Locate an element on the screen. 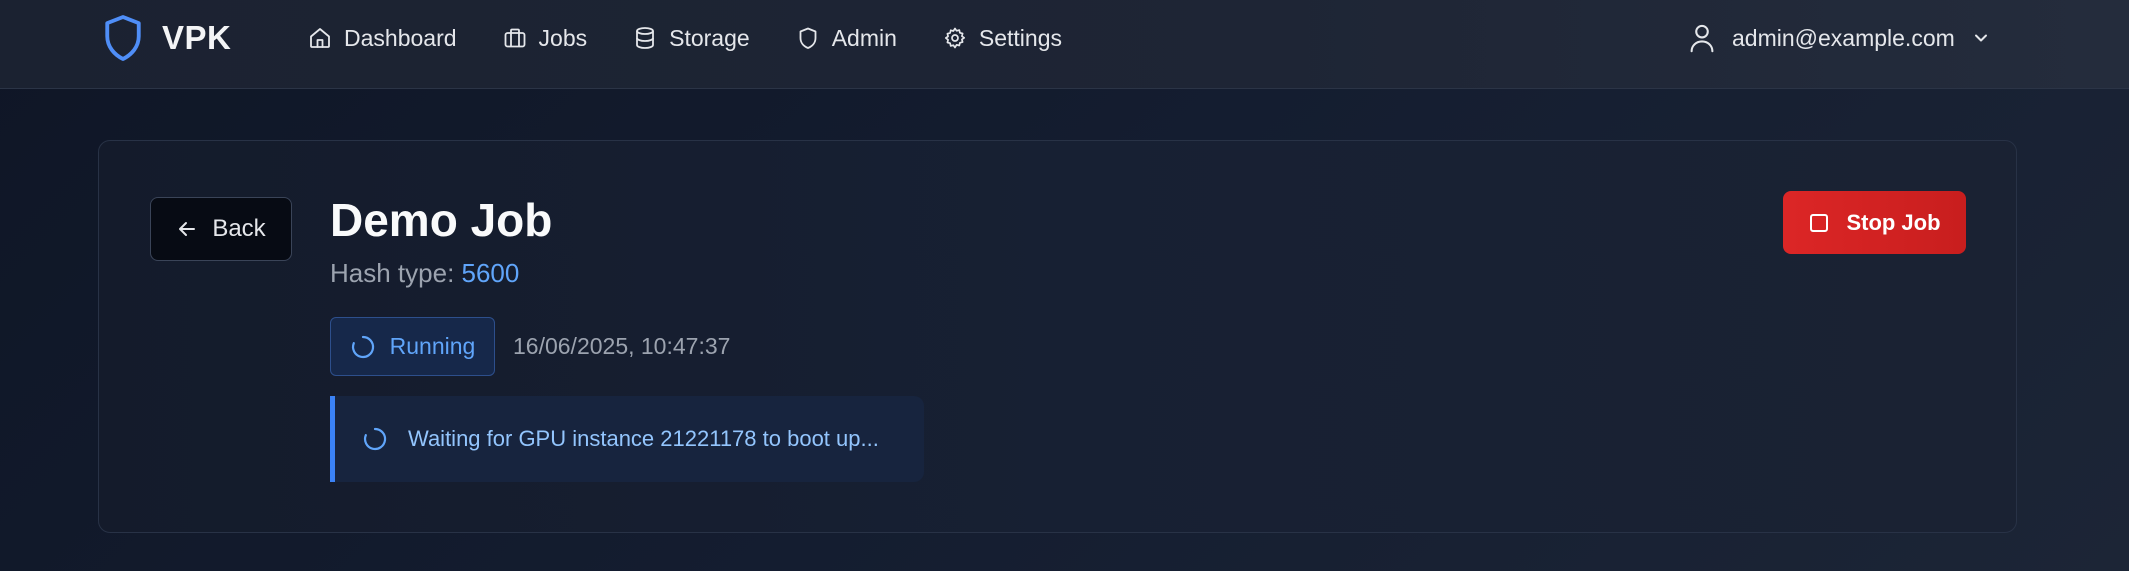 The width and height of the screenshot is (2129, 571). gear-icon is located at coordinates (954, 38).